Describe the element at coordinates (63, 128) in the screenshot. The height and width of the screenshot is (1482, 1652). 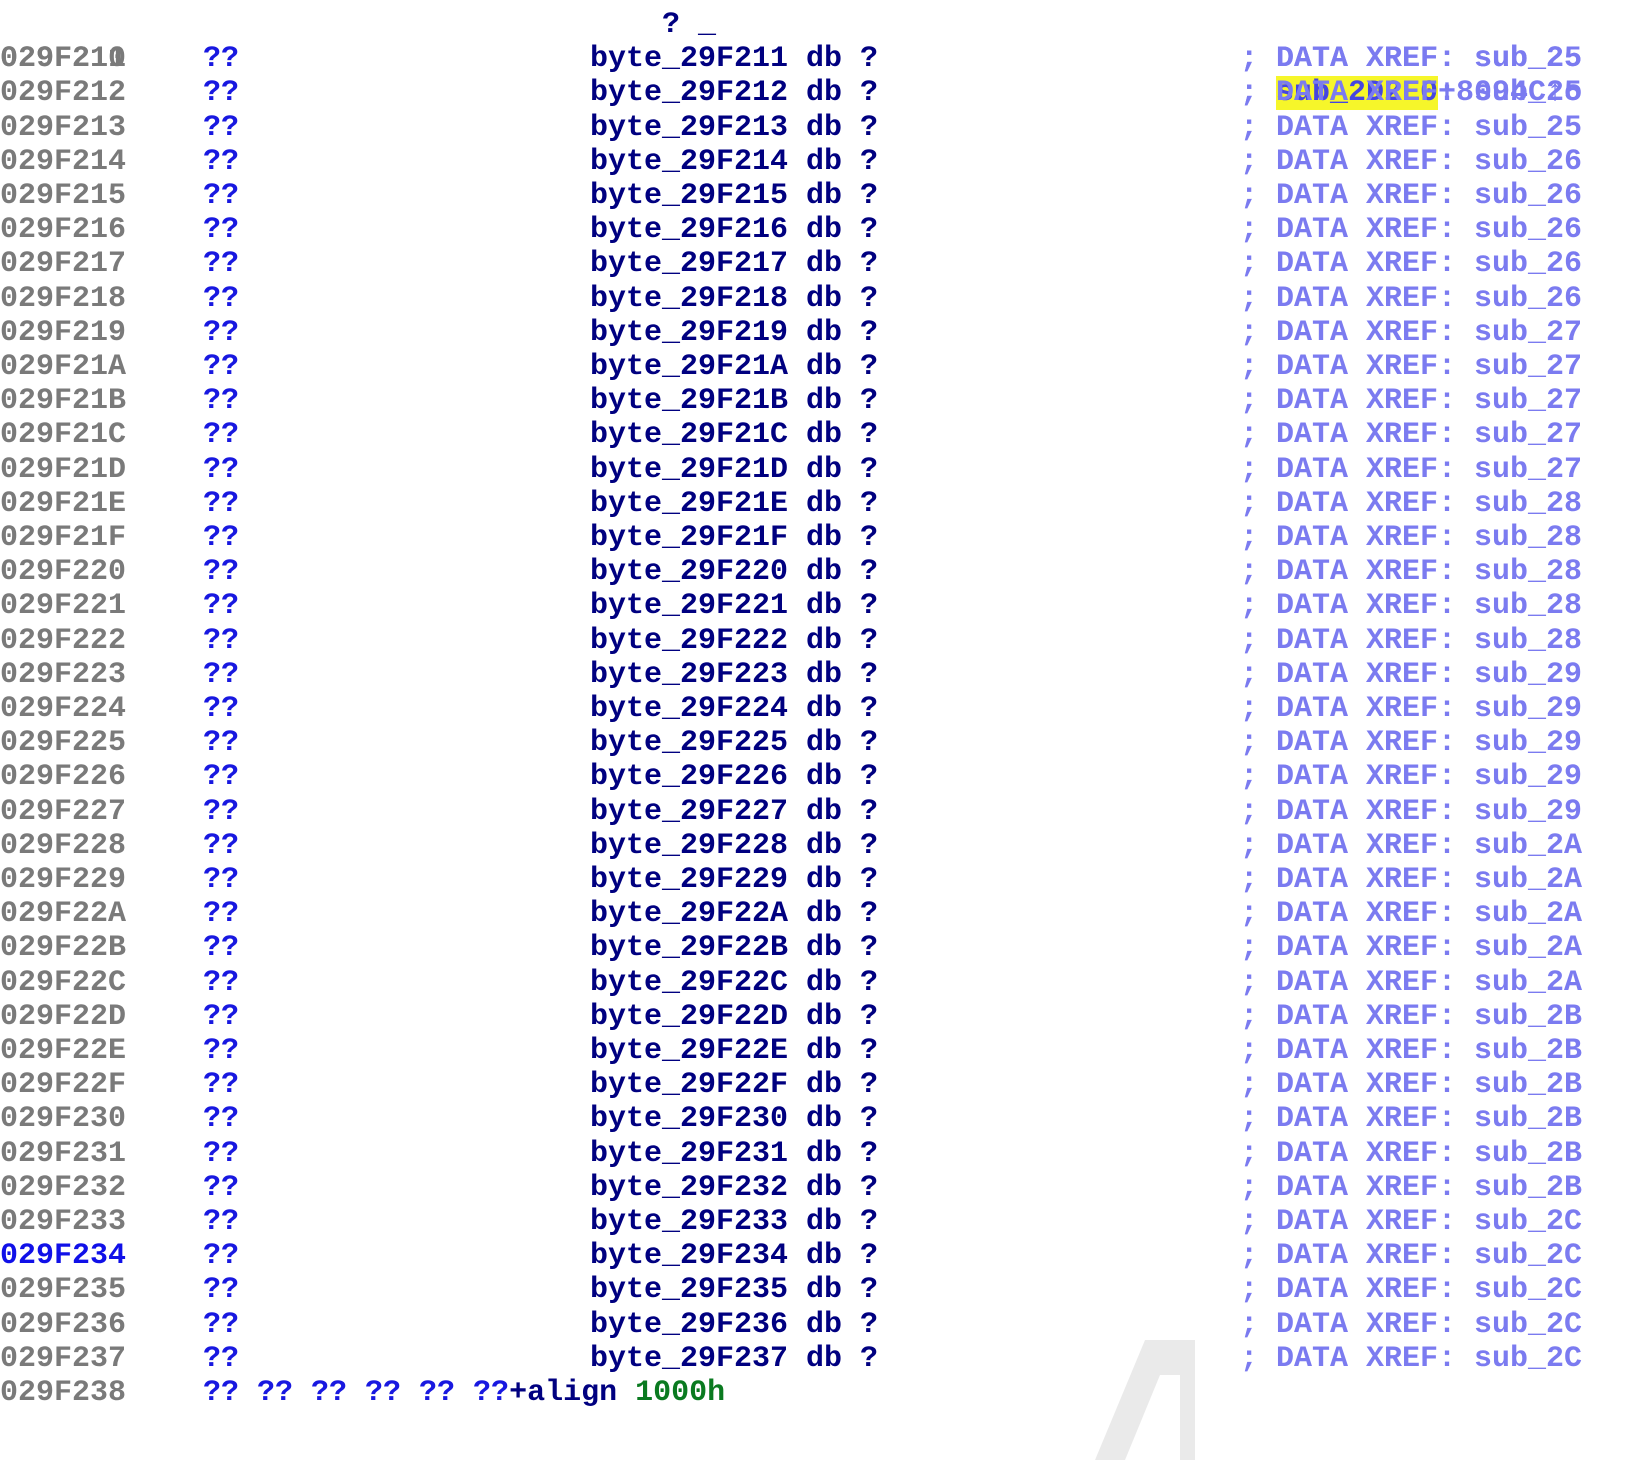
I see `row-address: 0029F213` at that location.